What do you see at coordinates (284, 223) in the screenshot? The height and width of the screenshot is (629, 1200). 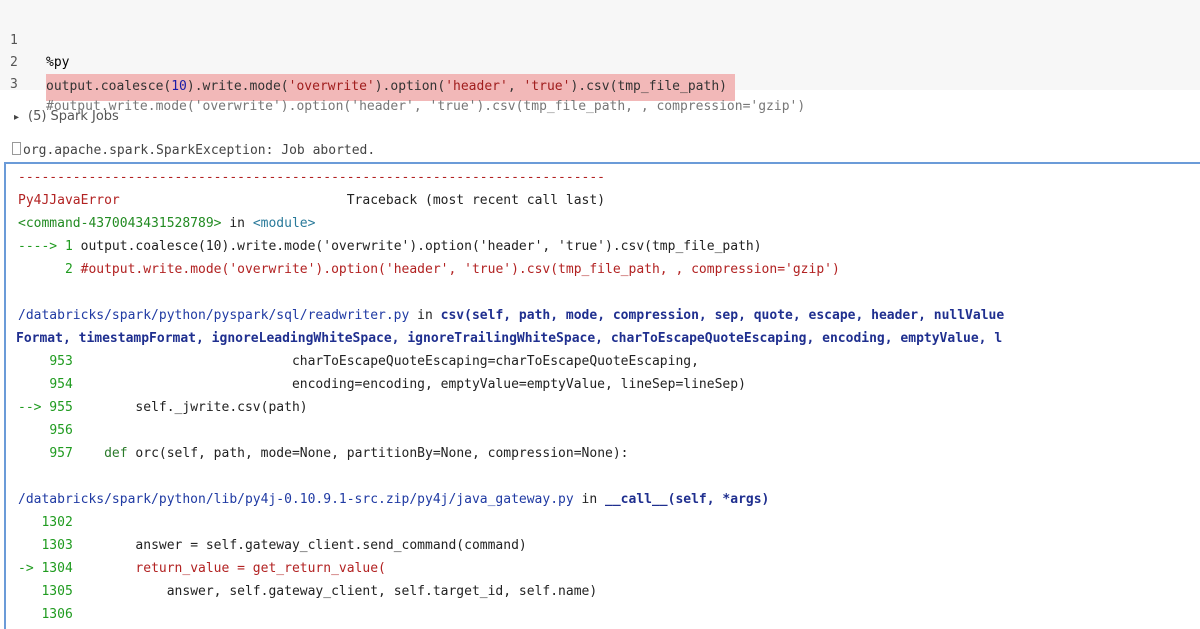 I see `module-ref: <module>` at bounding box center [284, 223].